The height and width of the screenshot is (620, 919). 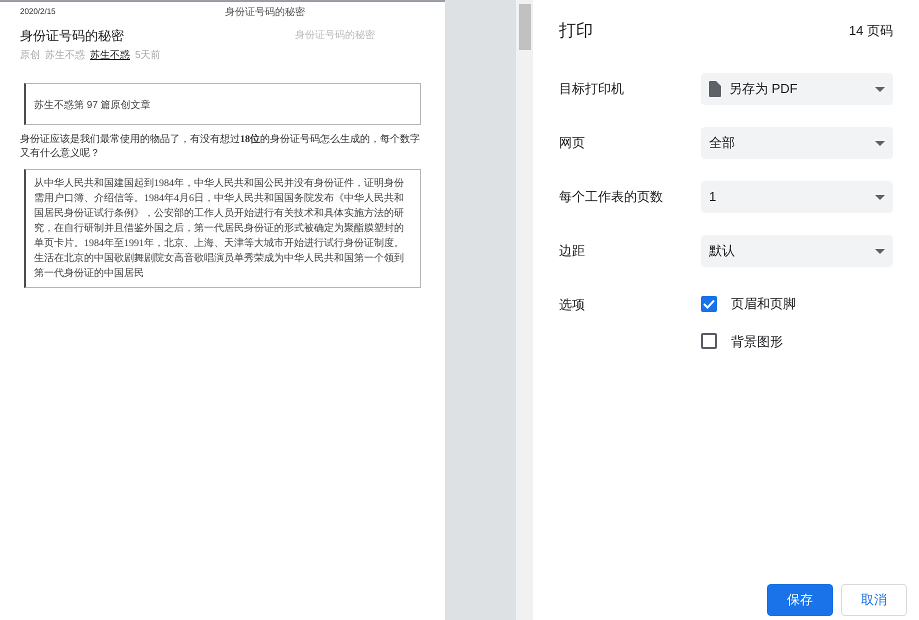 What do you see at coordinates (592, 89) in the screenshot?
I see `setting-label: 目标打印机` at bounding box center [592, 89].